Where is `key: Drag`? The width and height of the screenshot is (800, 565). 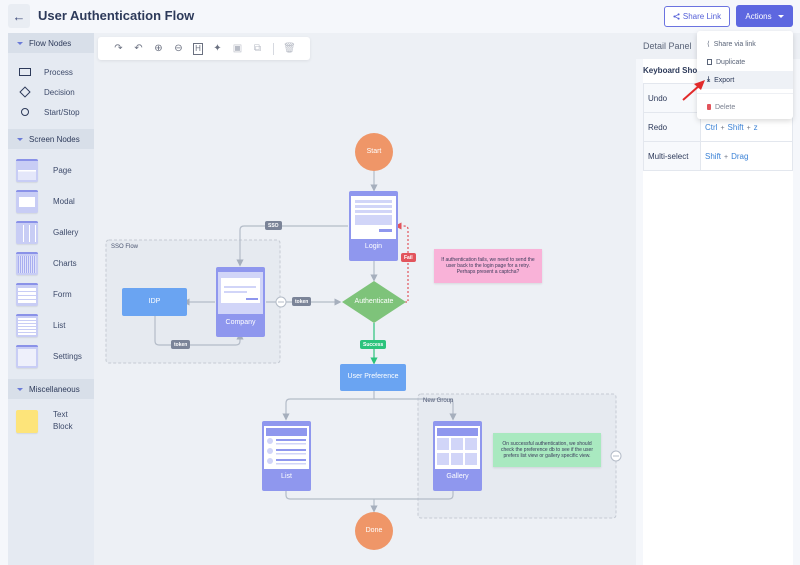 key: Drag is located at coordinates (740, 156).